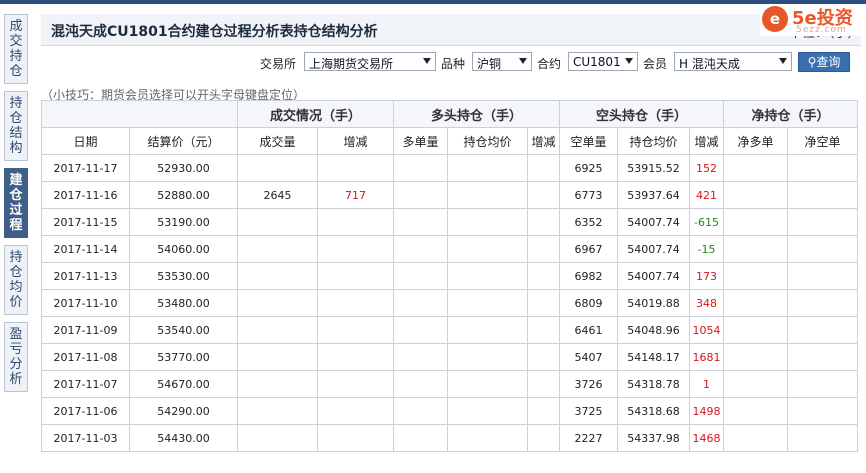  What do you see at coordinates (16, 203) in the screenshot?
I see `side-tab-building-process: 建仓过程` at bounding box center [16, 203].